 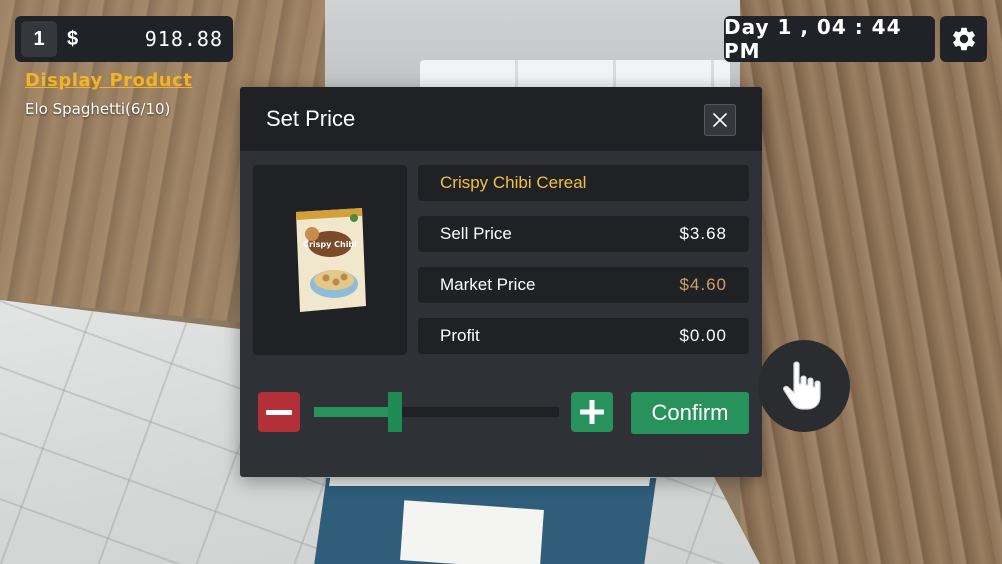 What do you see at coordinates (703, 284) in the screenshot?
I see `market-price-value: $4.60` at bounding box center [703, 284].